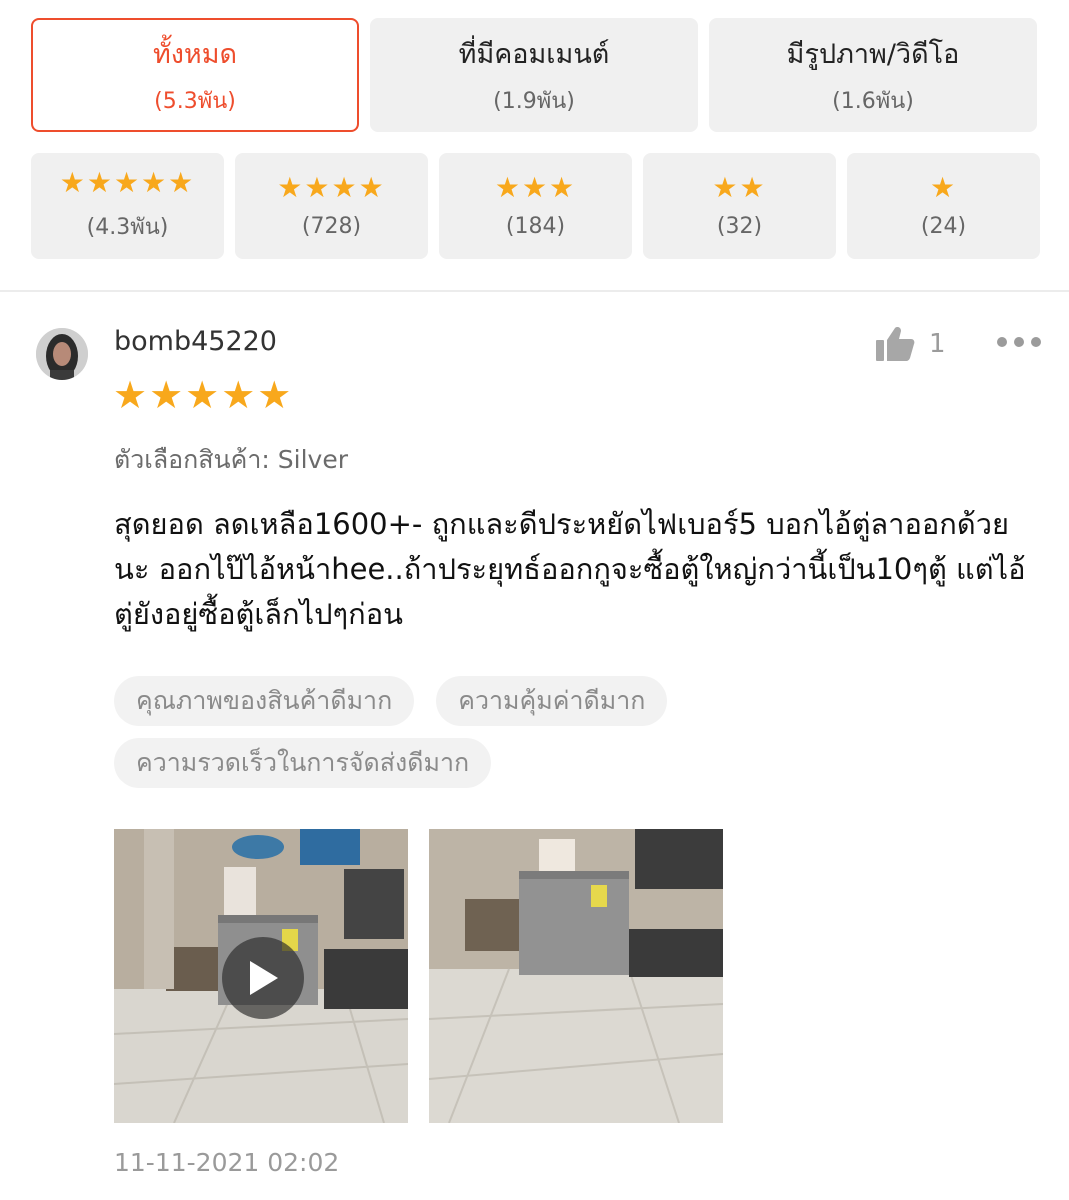 This screenshot has height=1200, width=1069. Describe the element at coordinates (873, 54) in the screenshot. I see `filter-label: มีรูปภาพ/วิดีโอ` at that location.